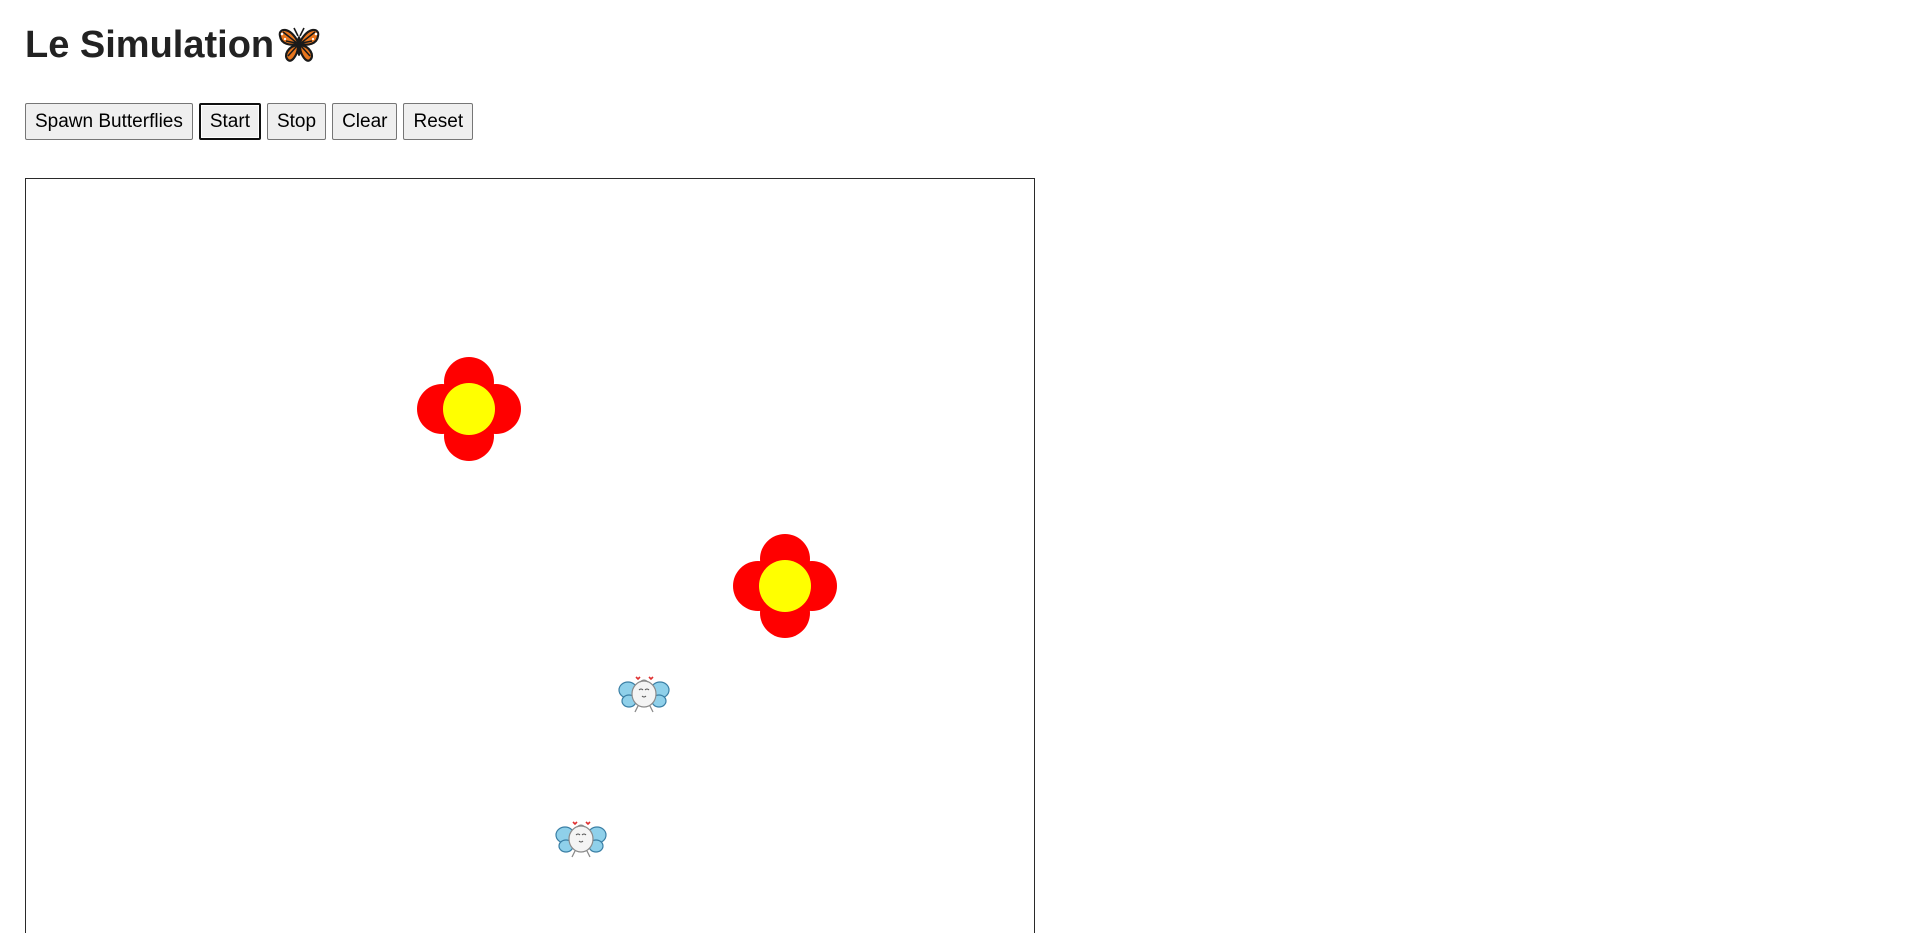 This screenshot has height=933, width=1920. What do you see at coordinates (229, 121) in the screenshot?
I see `start-button: Start` at bounding box center [229, 121].